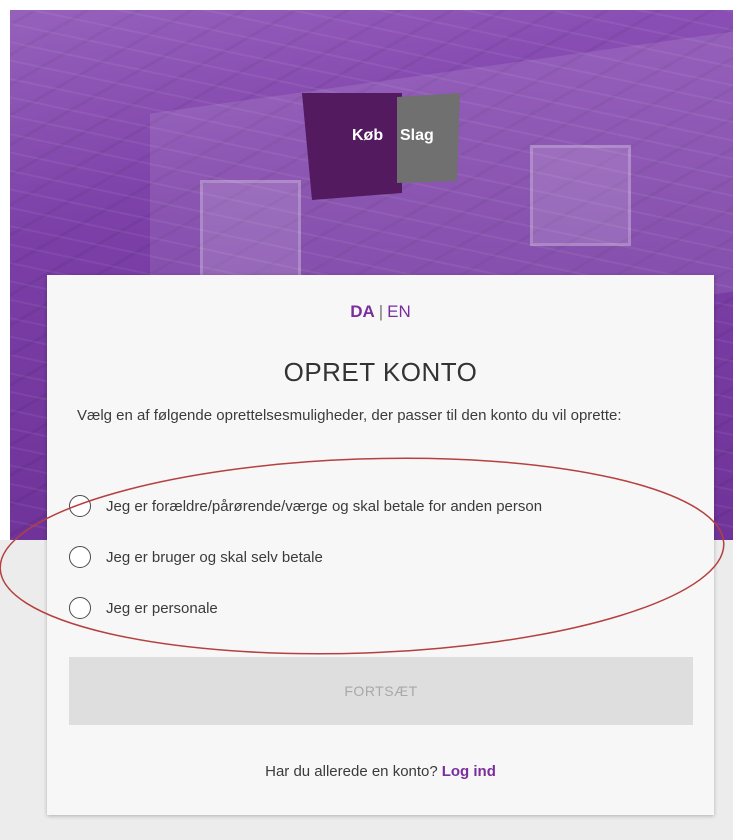 The image size is (733, 840). What do you see at coordinates (381, 691) in the screenshot?
I see `continue-button: FORTSÆT` at bounding box center [381, 691].